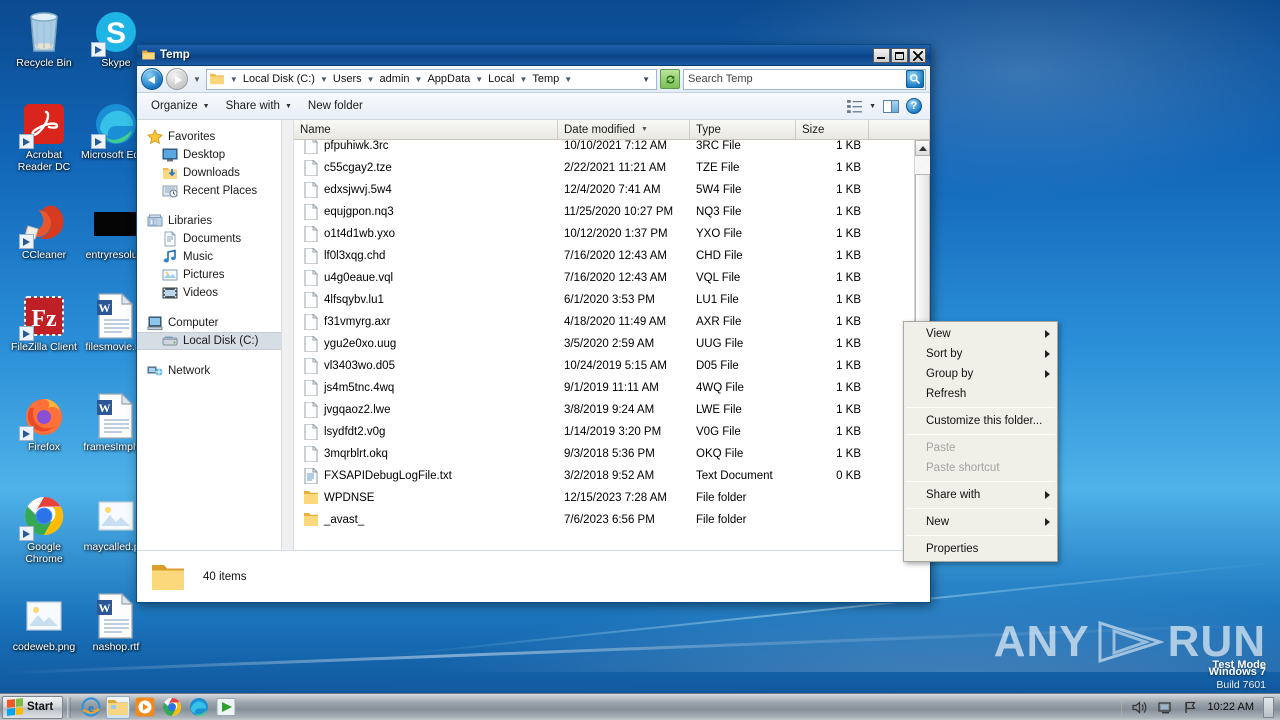  Describe the element at coordinates (426, 278) in the screenshot. I see `file-name-cell: u4g0eaue.vql` at that location.